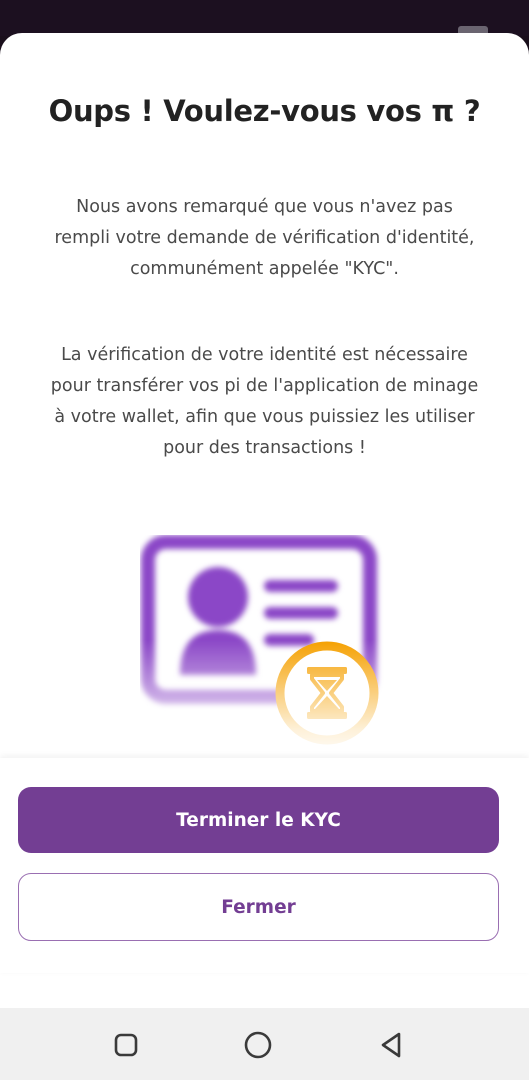  Describe the element at coordinates (126, 1045) in the screenshot. I see `recent-apps-icon` at that location.